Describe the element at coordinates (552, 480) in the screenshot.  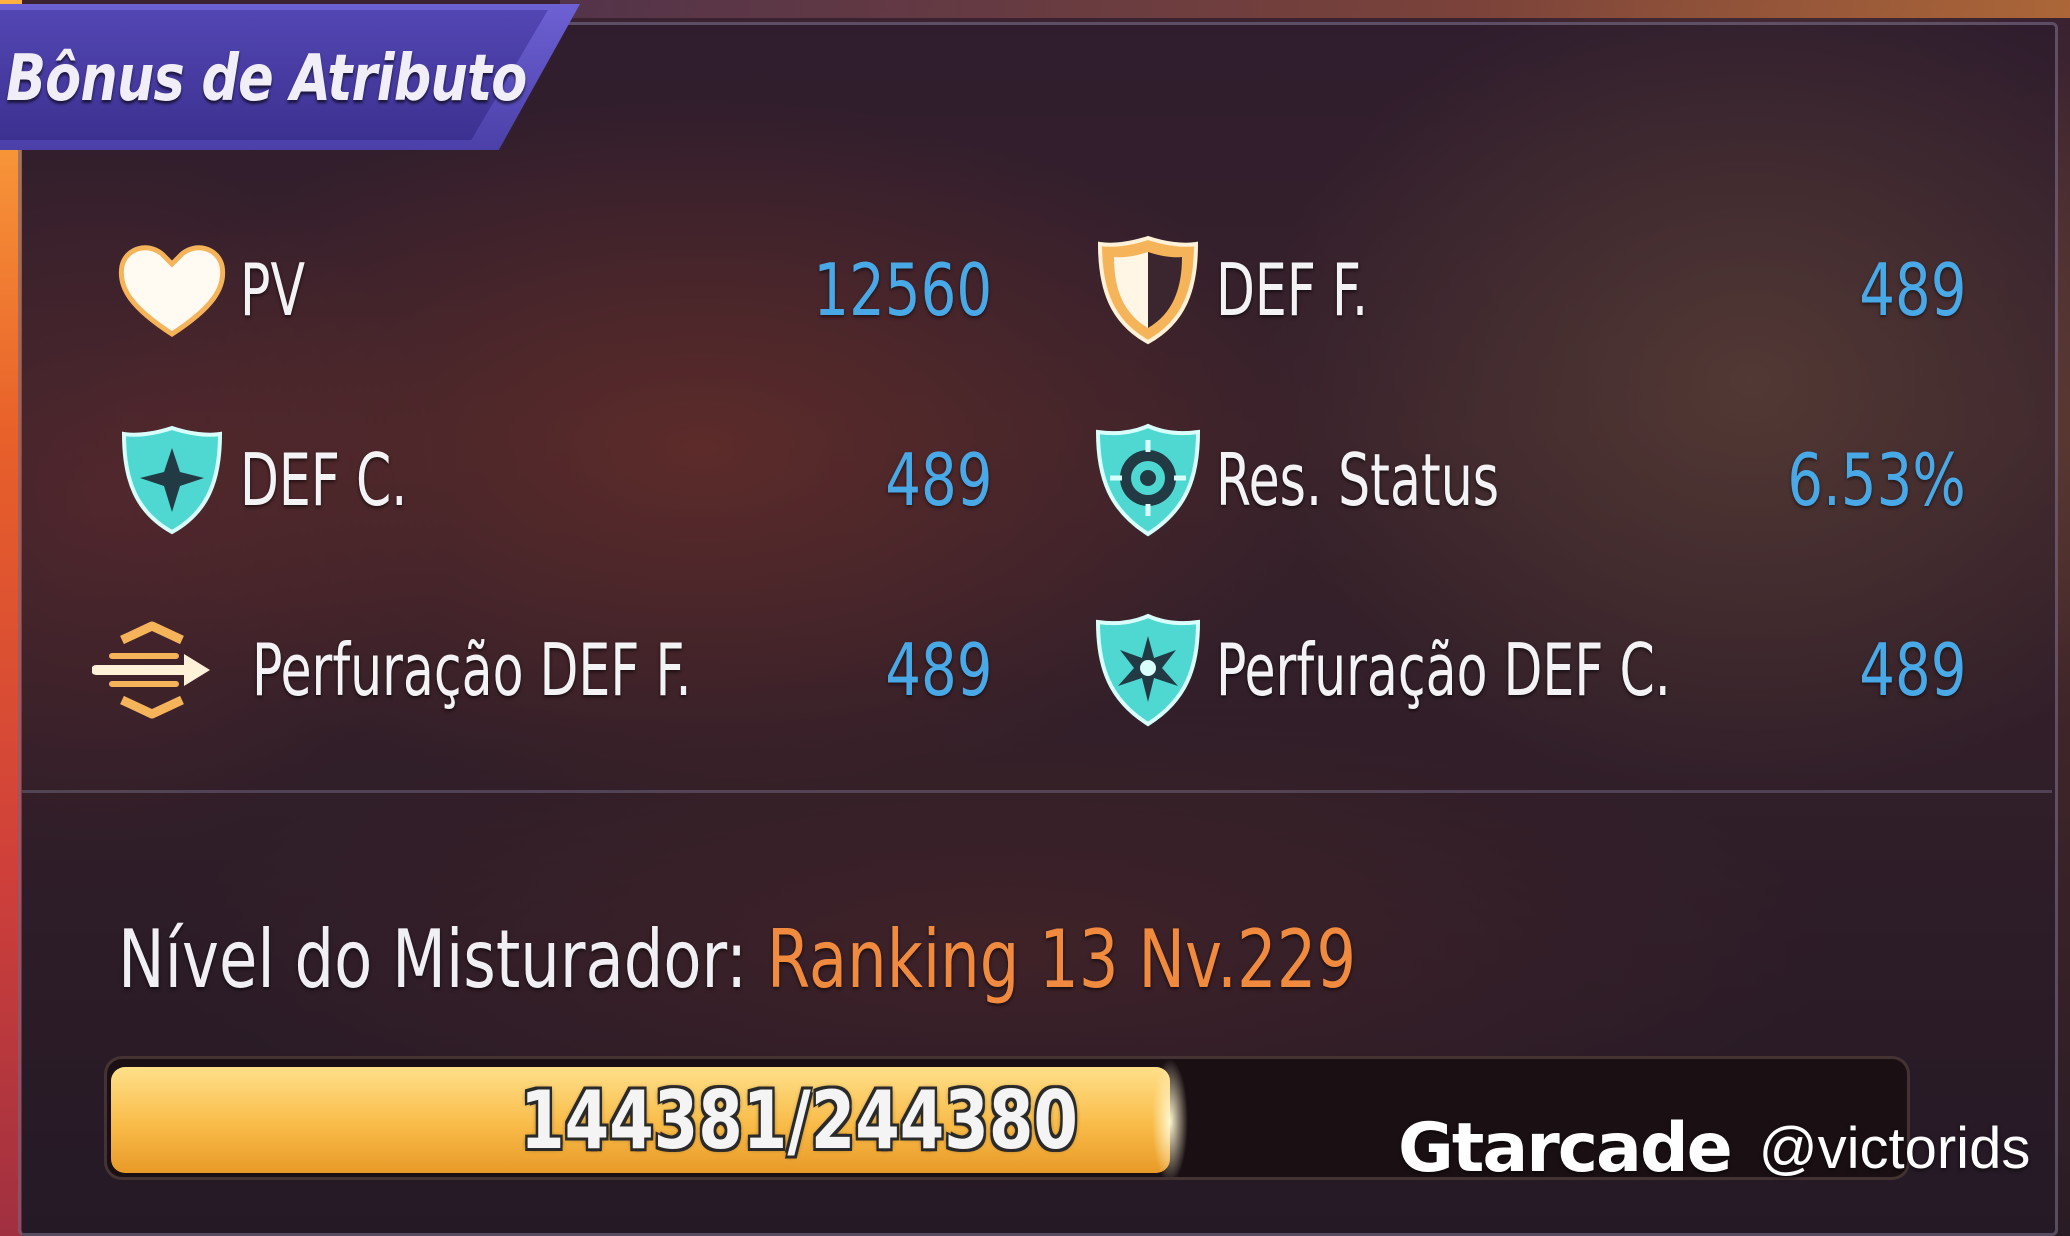
I see `stat-row-def-c: DEF C. 489` at that location.